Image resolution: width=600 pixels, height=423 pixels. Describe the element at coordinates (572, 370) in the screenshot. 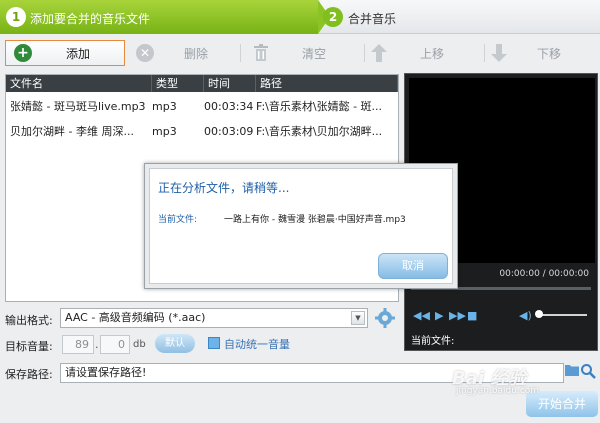

I see `folder-icon` at that location.